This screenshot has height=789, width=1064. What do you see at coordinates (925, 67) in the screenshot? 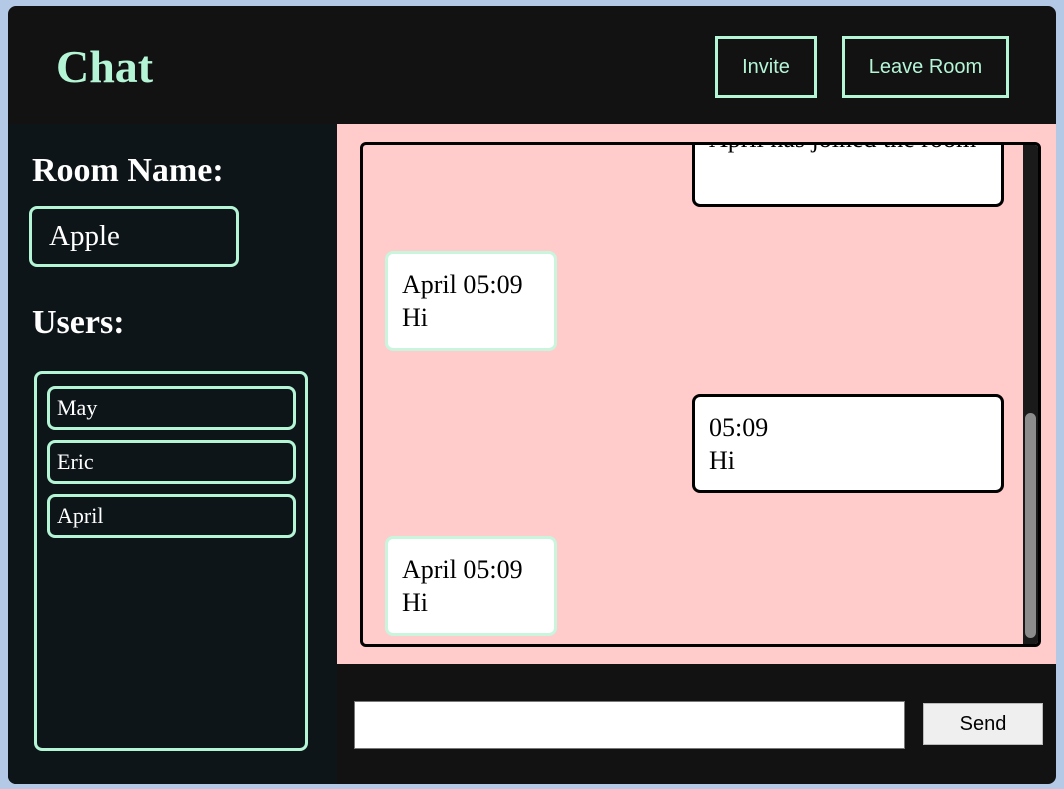
I see `leave-room-button: Leave Room` at bounding box center [925, 67].